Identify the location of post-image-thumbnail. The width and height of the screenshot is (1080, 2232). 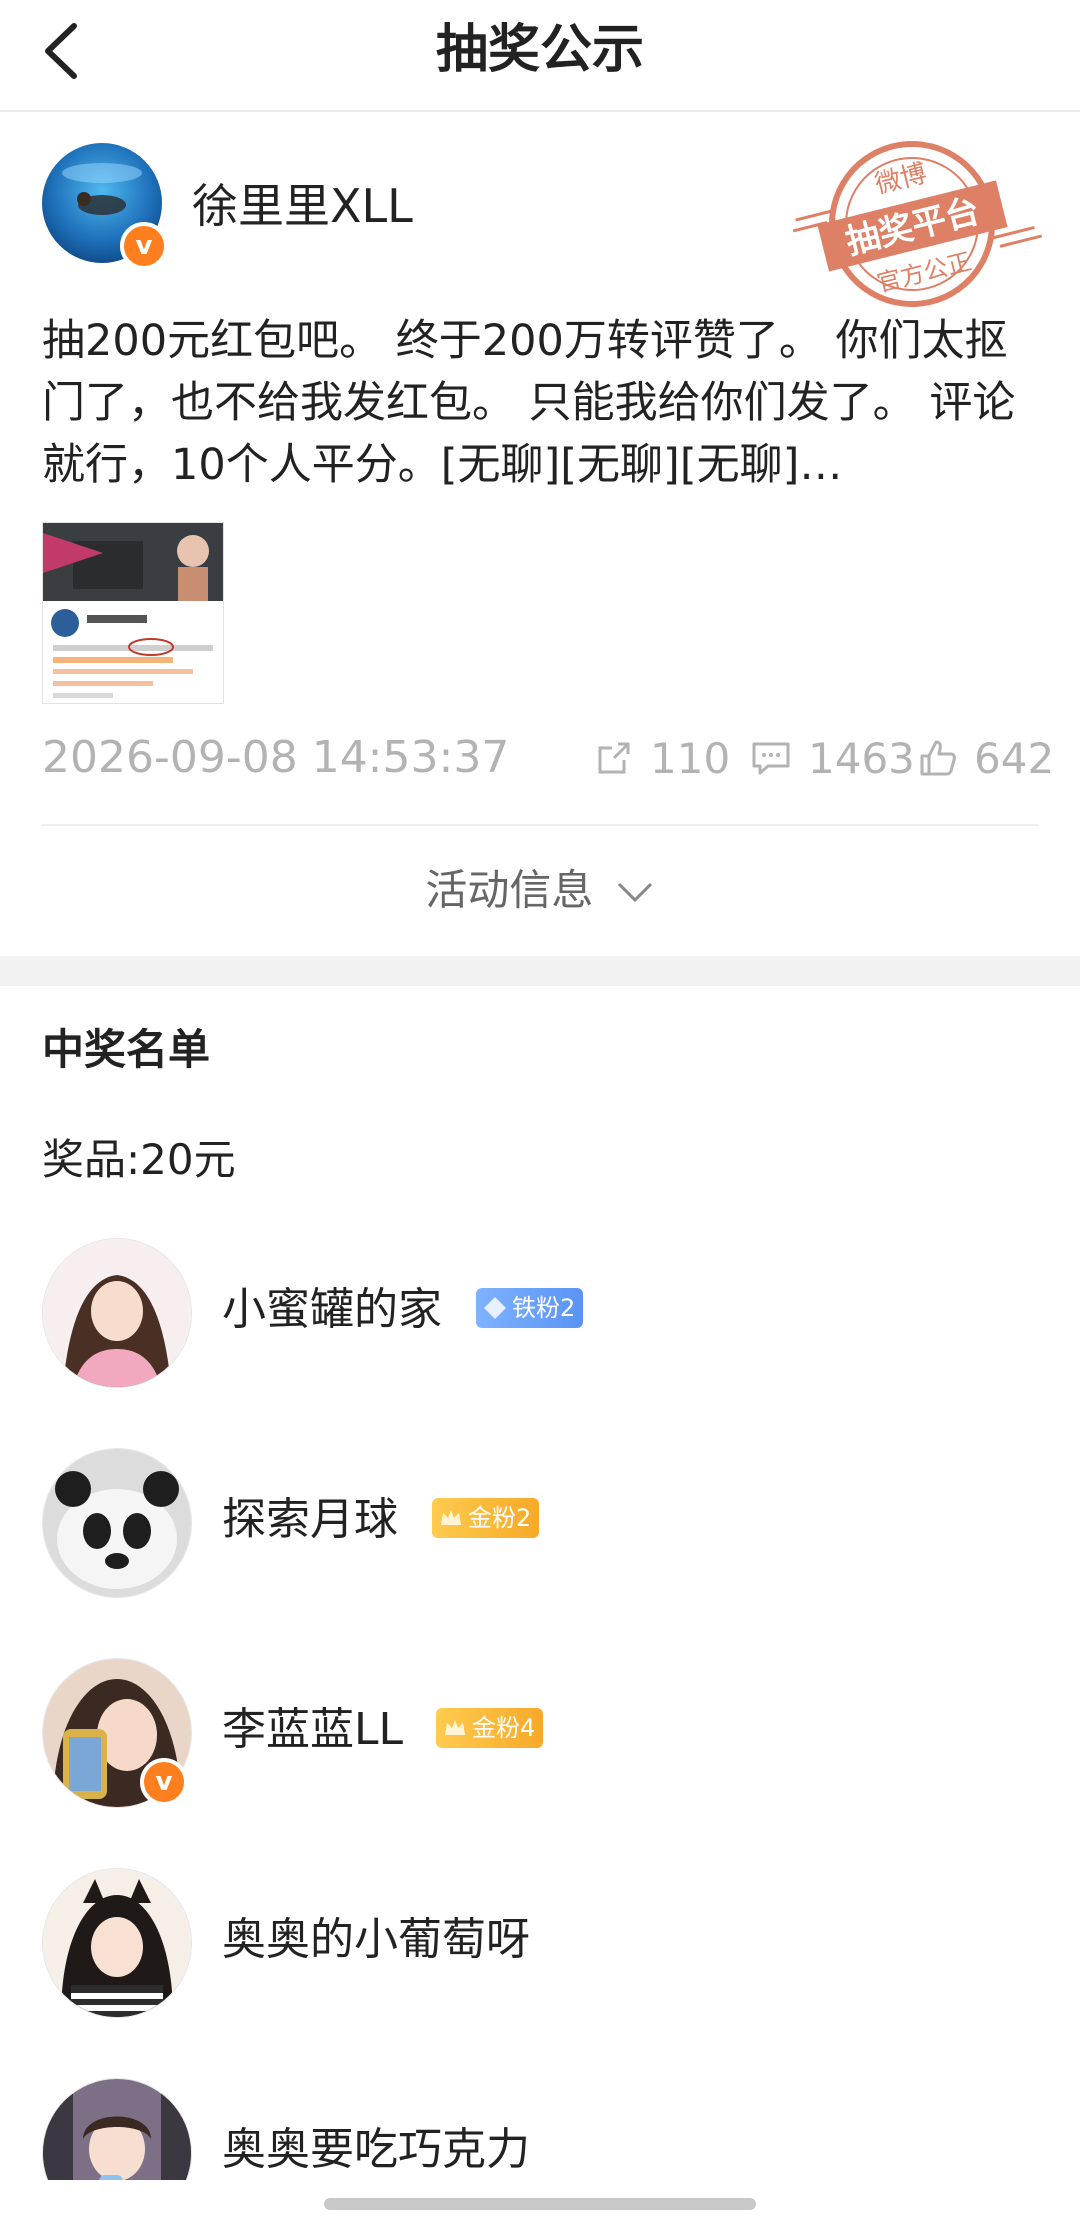
(133, 613).